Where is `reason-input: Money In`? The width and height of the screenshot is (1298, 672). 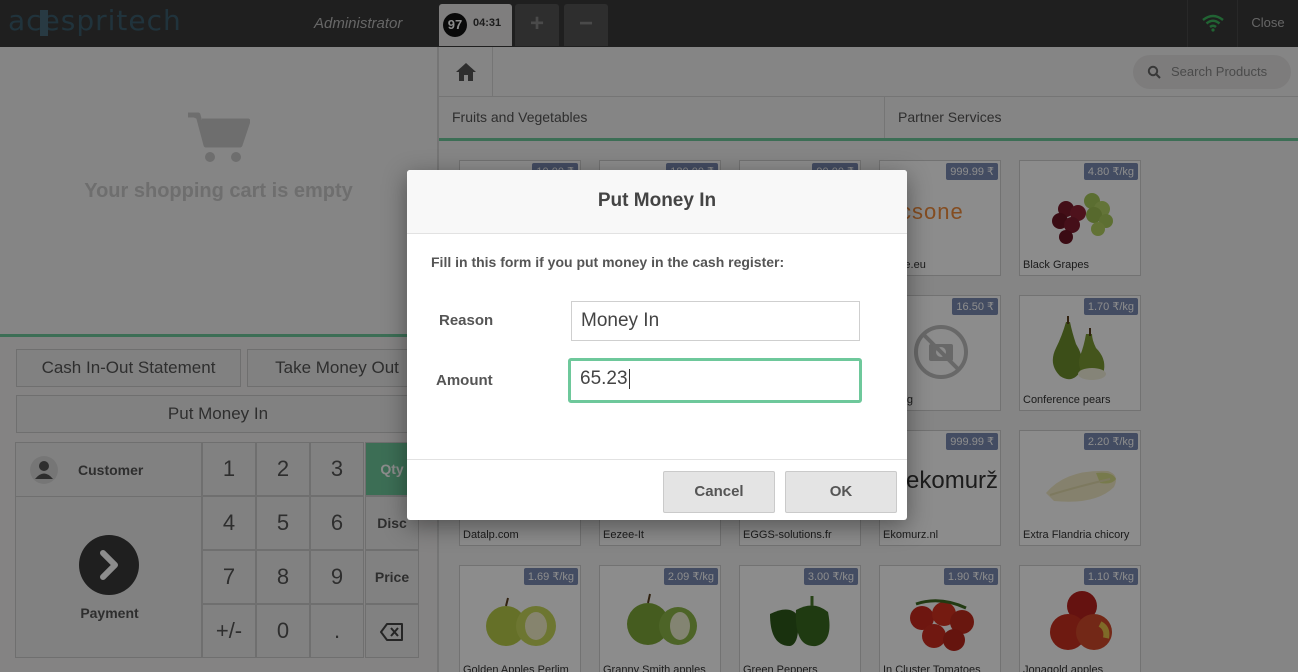 reason-input: Money In is located at coordinates (715, 321).